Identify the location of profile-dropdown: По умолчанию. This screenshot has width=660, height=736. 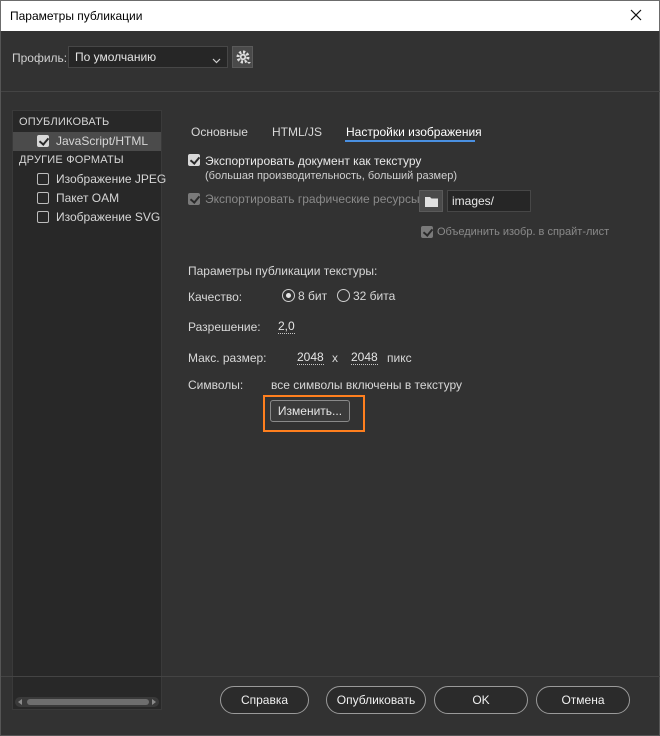
(148, 57).